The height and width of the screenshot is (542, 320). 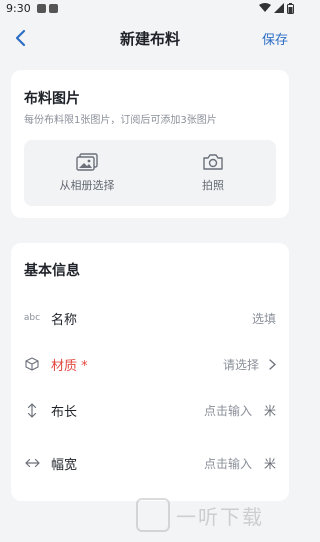 What do you see at coordinates (69, 366) in the screenshot?
I see `material-label: 材质 *` at bounding box center [69, 366].